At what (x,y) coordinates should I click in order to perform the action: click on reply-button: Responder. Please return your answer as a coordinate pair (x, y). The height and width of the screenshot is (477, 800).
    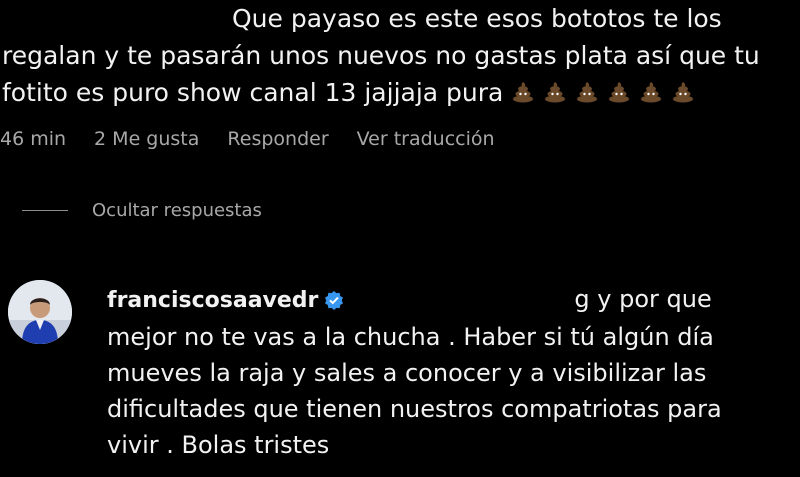
    Looking at the image, I should click on (277, 139).